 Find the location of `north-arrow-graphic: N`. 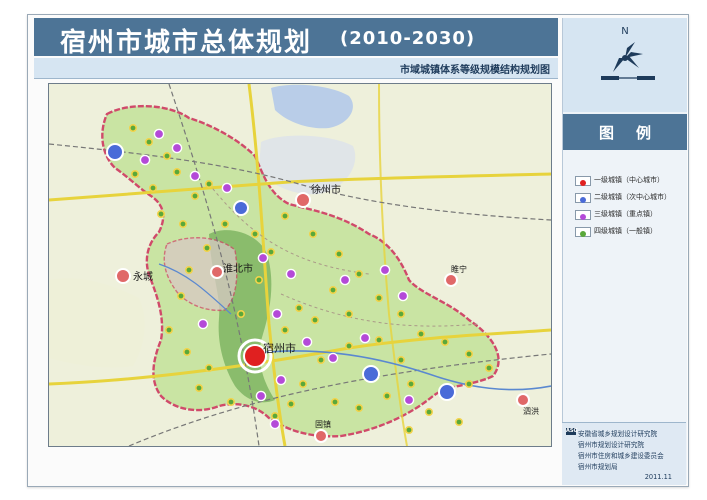

north-arrow-graphic: N is located at coordinates (628, 53).